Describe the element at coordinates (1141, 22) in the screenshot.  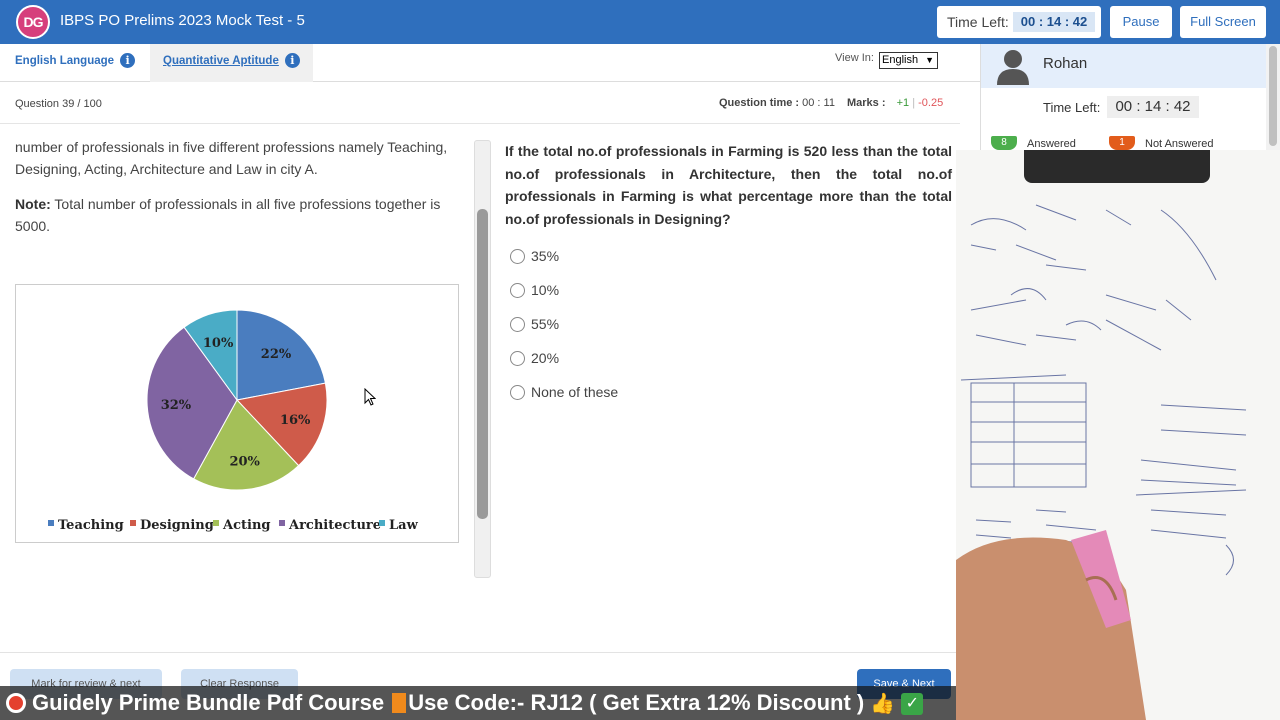
I see `pause-button: Pause` at that location.